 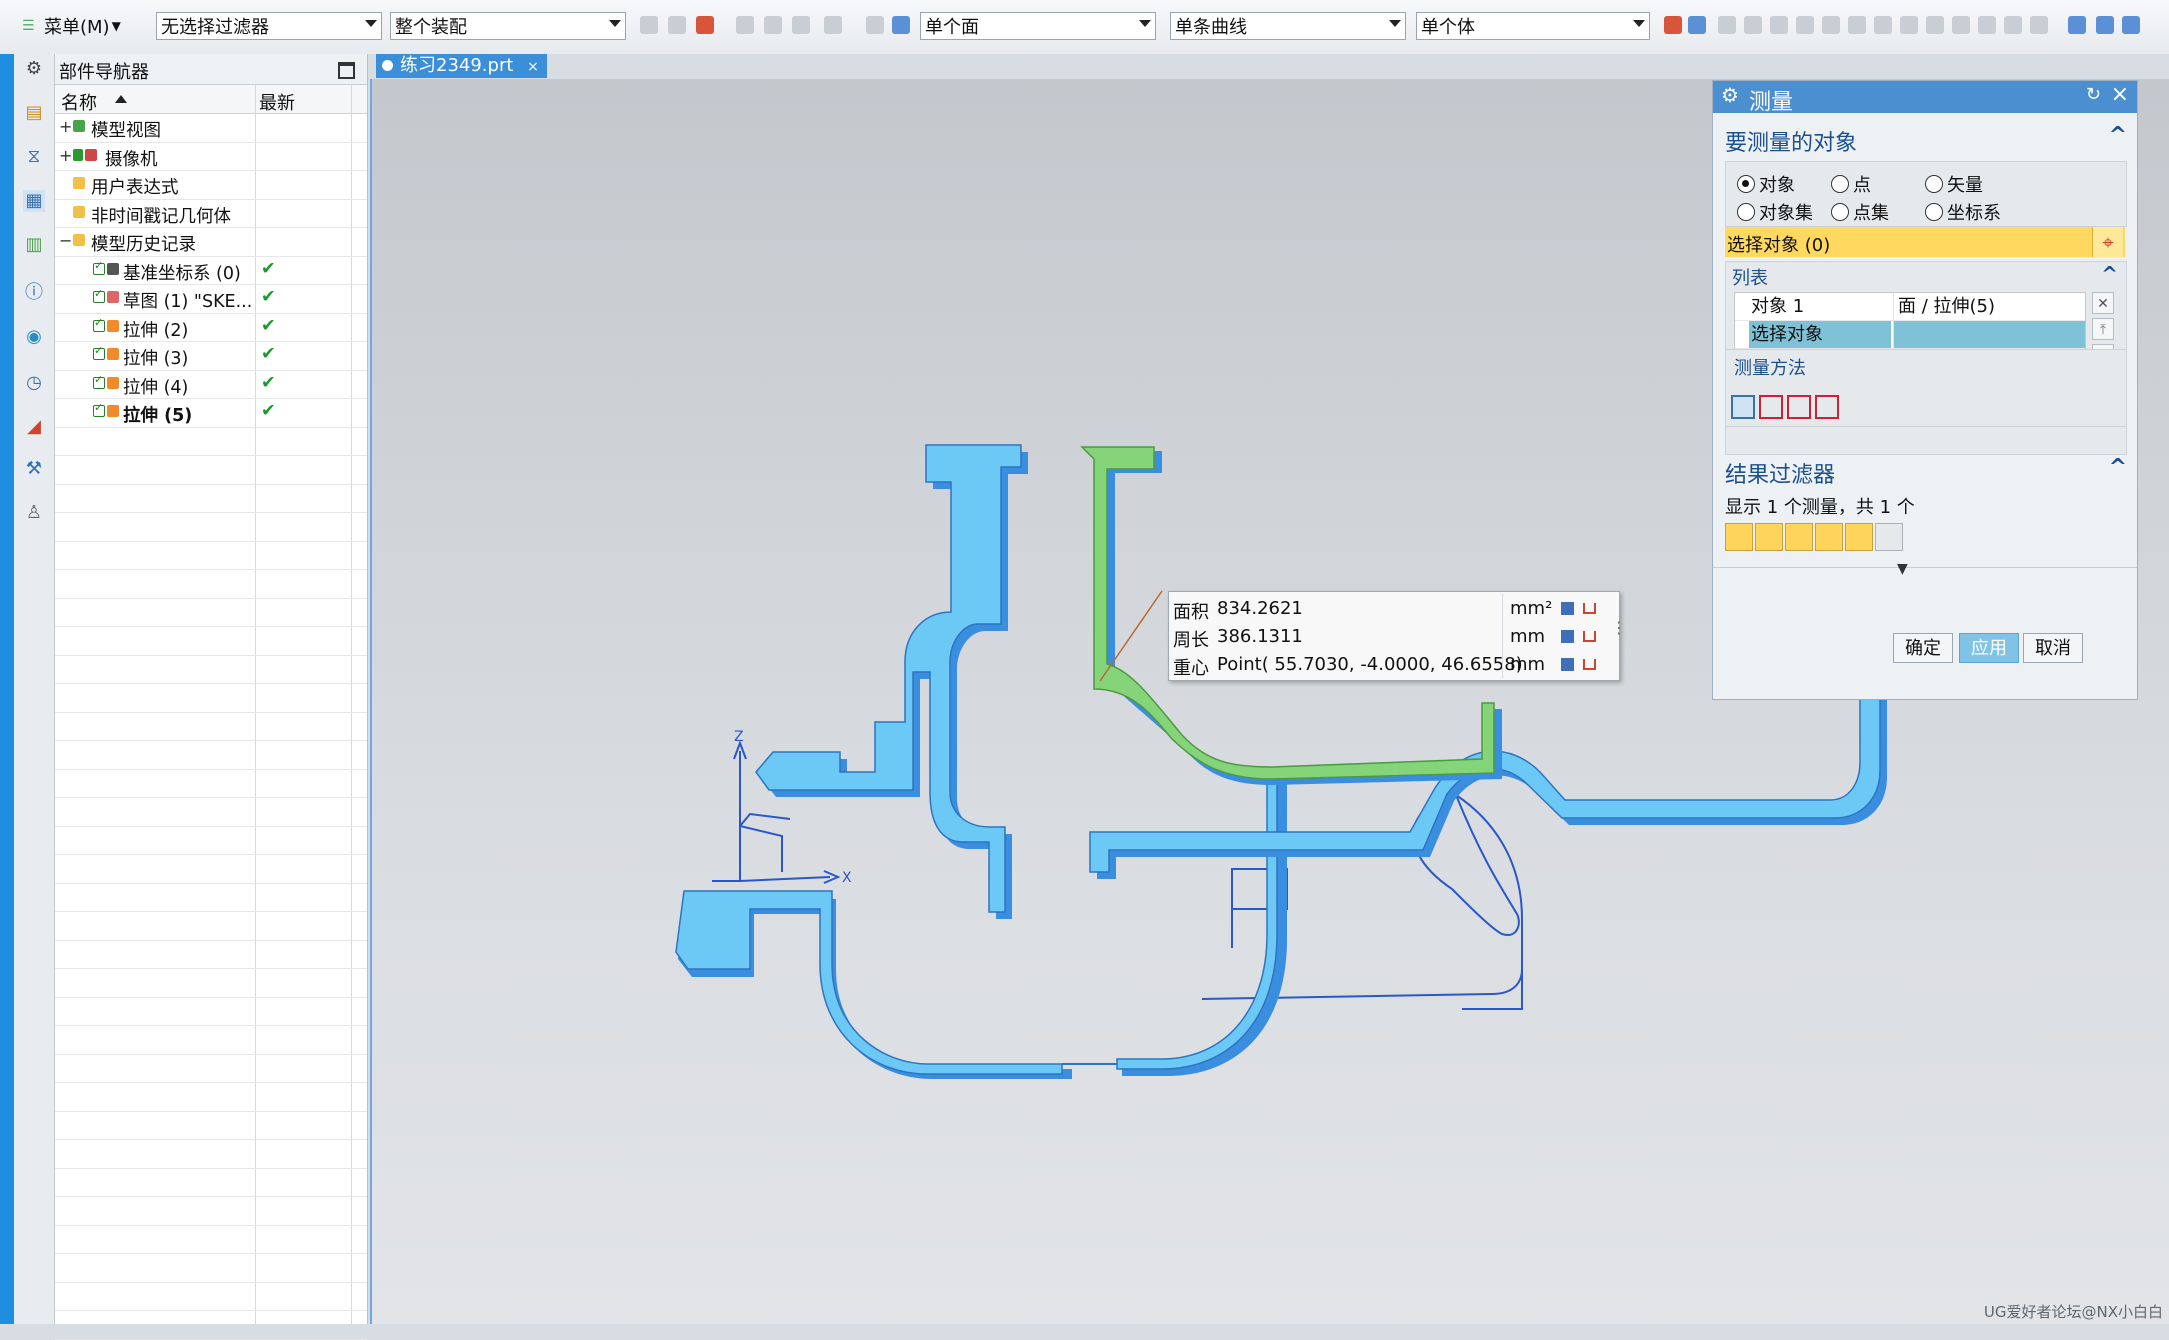 What do you see at coordinates (2103, 303) in the screenshot?
I see `remove-icon: ✕` at bounding box center [2103, 303].